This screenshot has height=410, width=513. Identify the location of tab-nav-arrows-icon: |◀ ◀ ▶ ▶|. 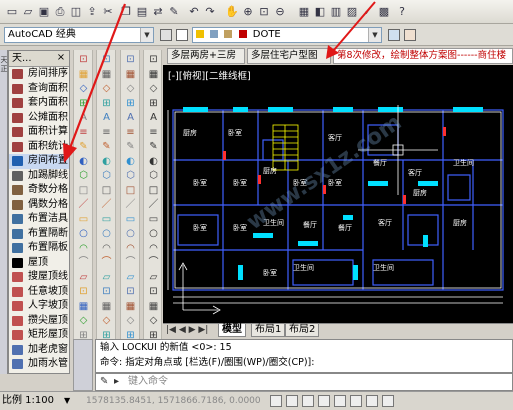
(187, 330).